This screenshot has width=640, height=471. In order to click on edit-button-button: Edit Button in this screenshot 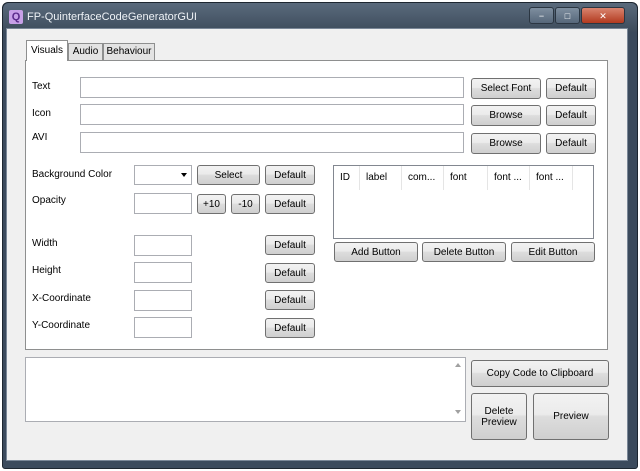, I will do `click(553, 252)`.